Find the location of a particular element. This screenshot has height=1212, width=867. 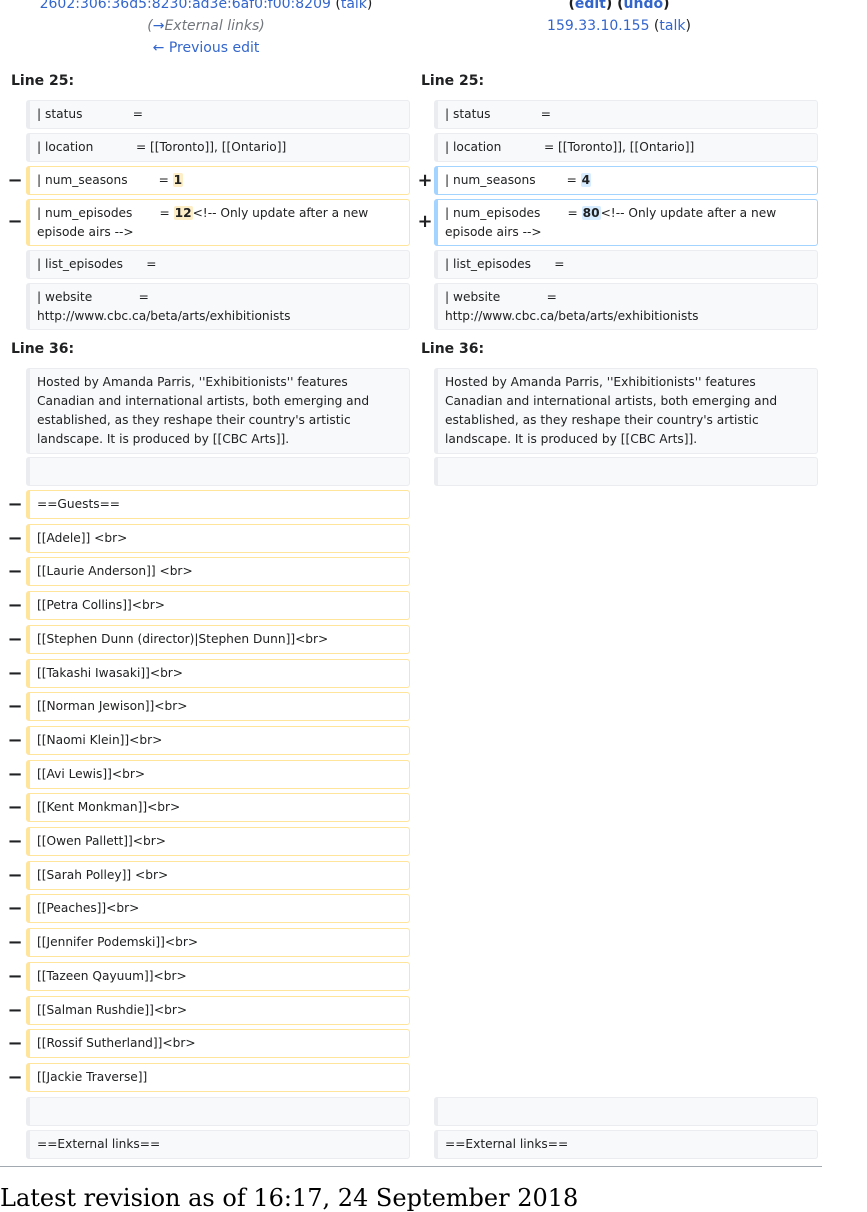

added-text: | num_seasons = is located at coordinates (513, 180).